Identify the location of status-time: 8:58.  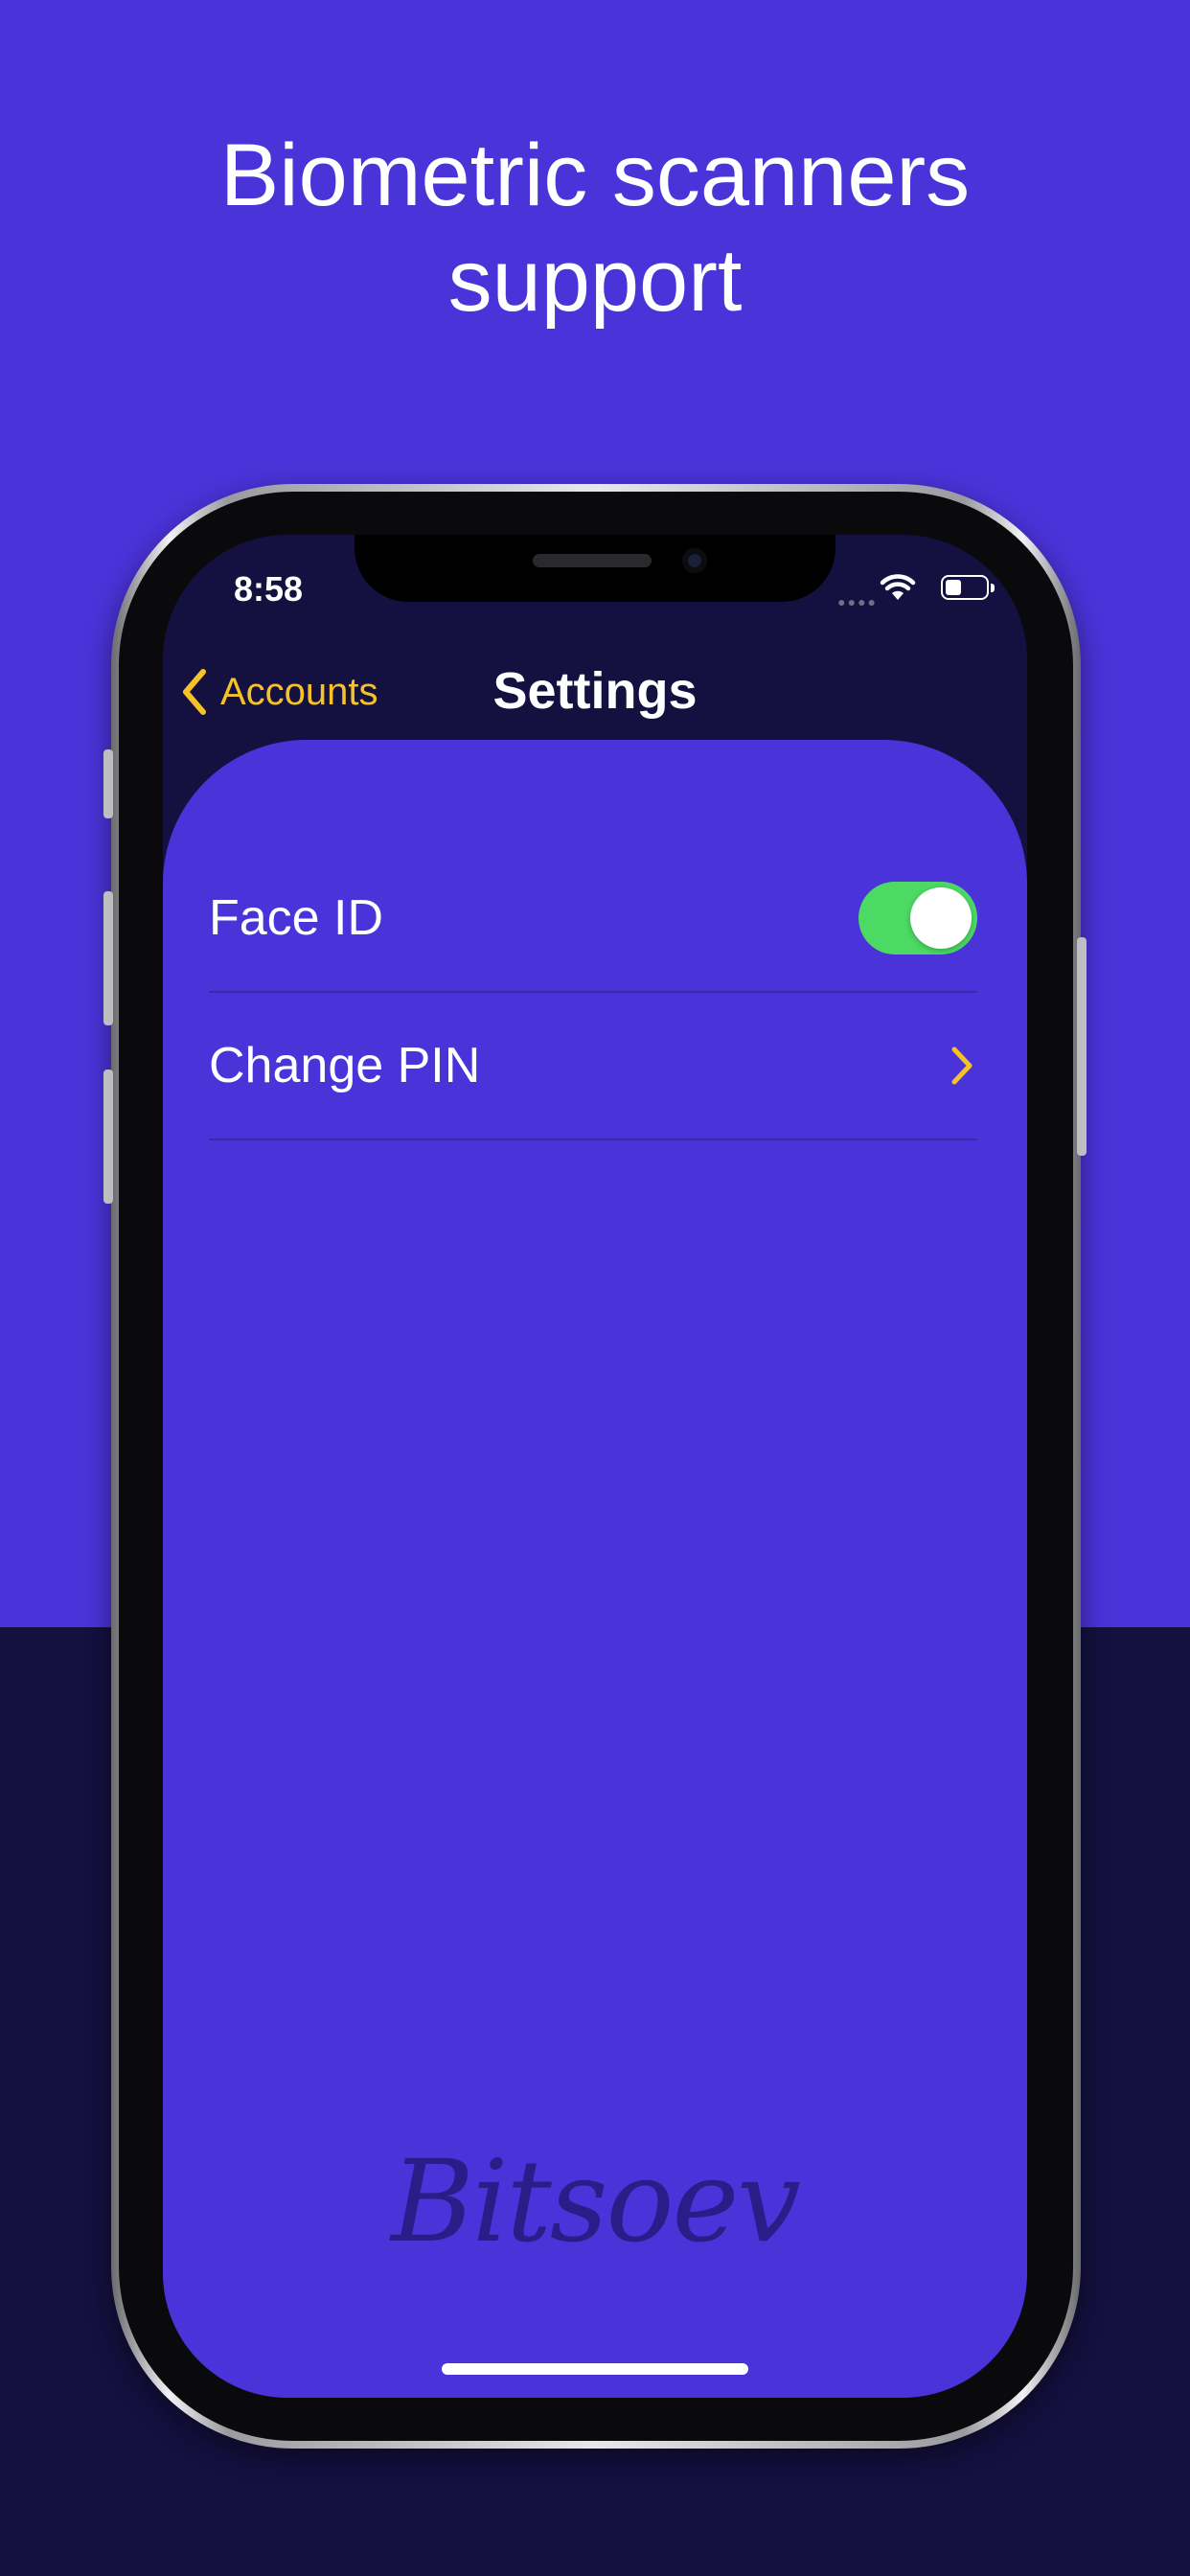
(269, 589).